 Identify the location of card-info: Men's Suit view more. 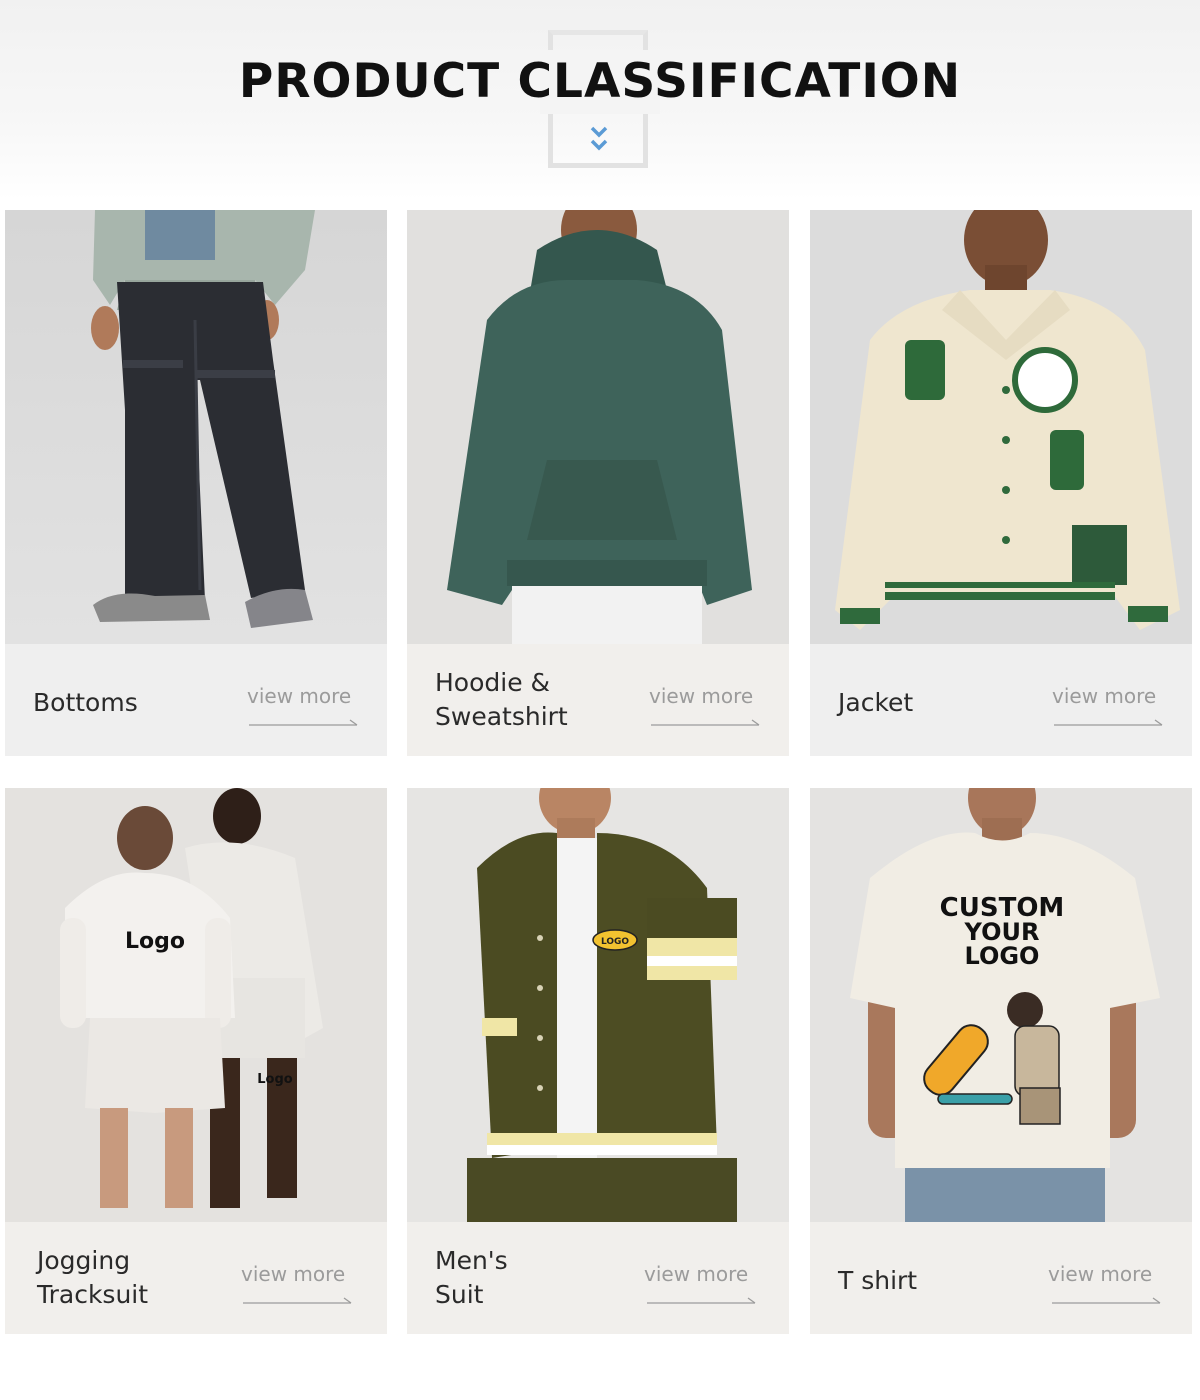
(598, 1278).